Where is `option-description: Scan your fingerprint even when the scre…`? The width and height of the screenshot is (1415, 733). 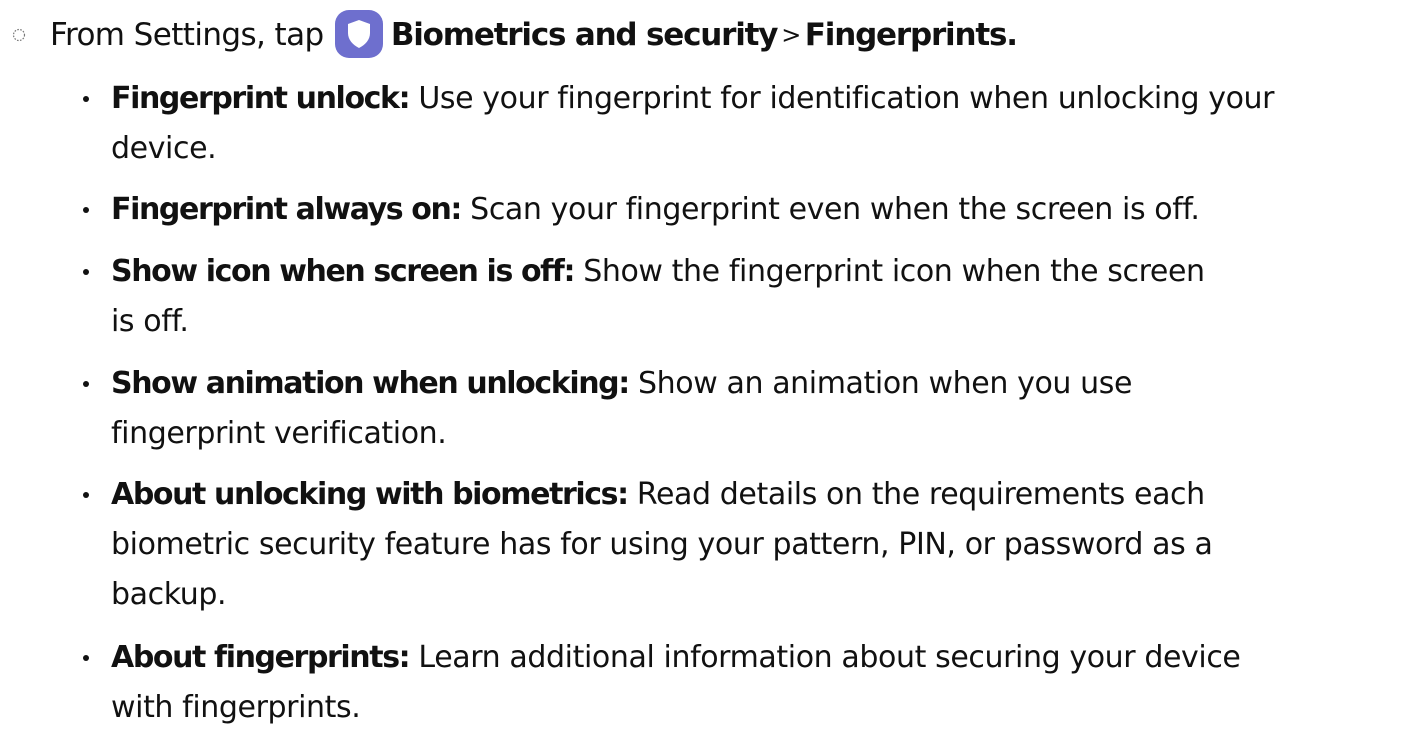 option-description: Scan your fingerprint even when the scre… is located at coordinates (835, 209).